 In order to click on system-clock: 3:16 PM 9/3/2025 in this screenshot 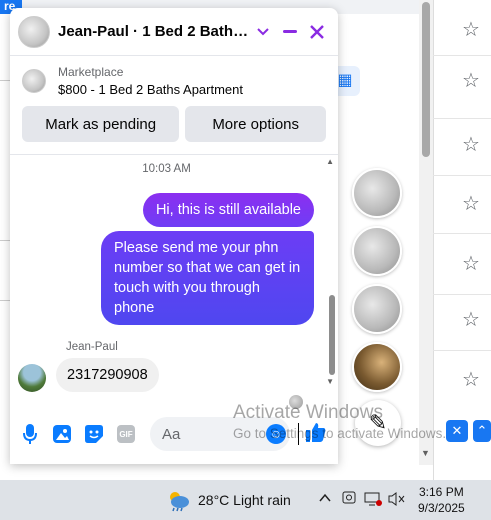, I will do `click(441, 500)`.